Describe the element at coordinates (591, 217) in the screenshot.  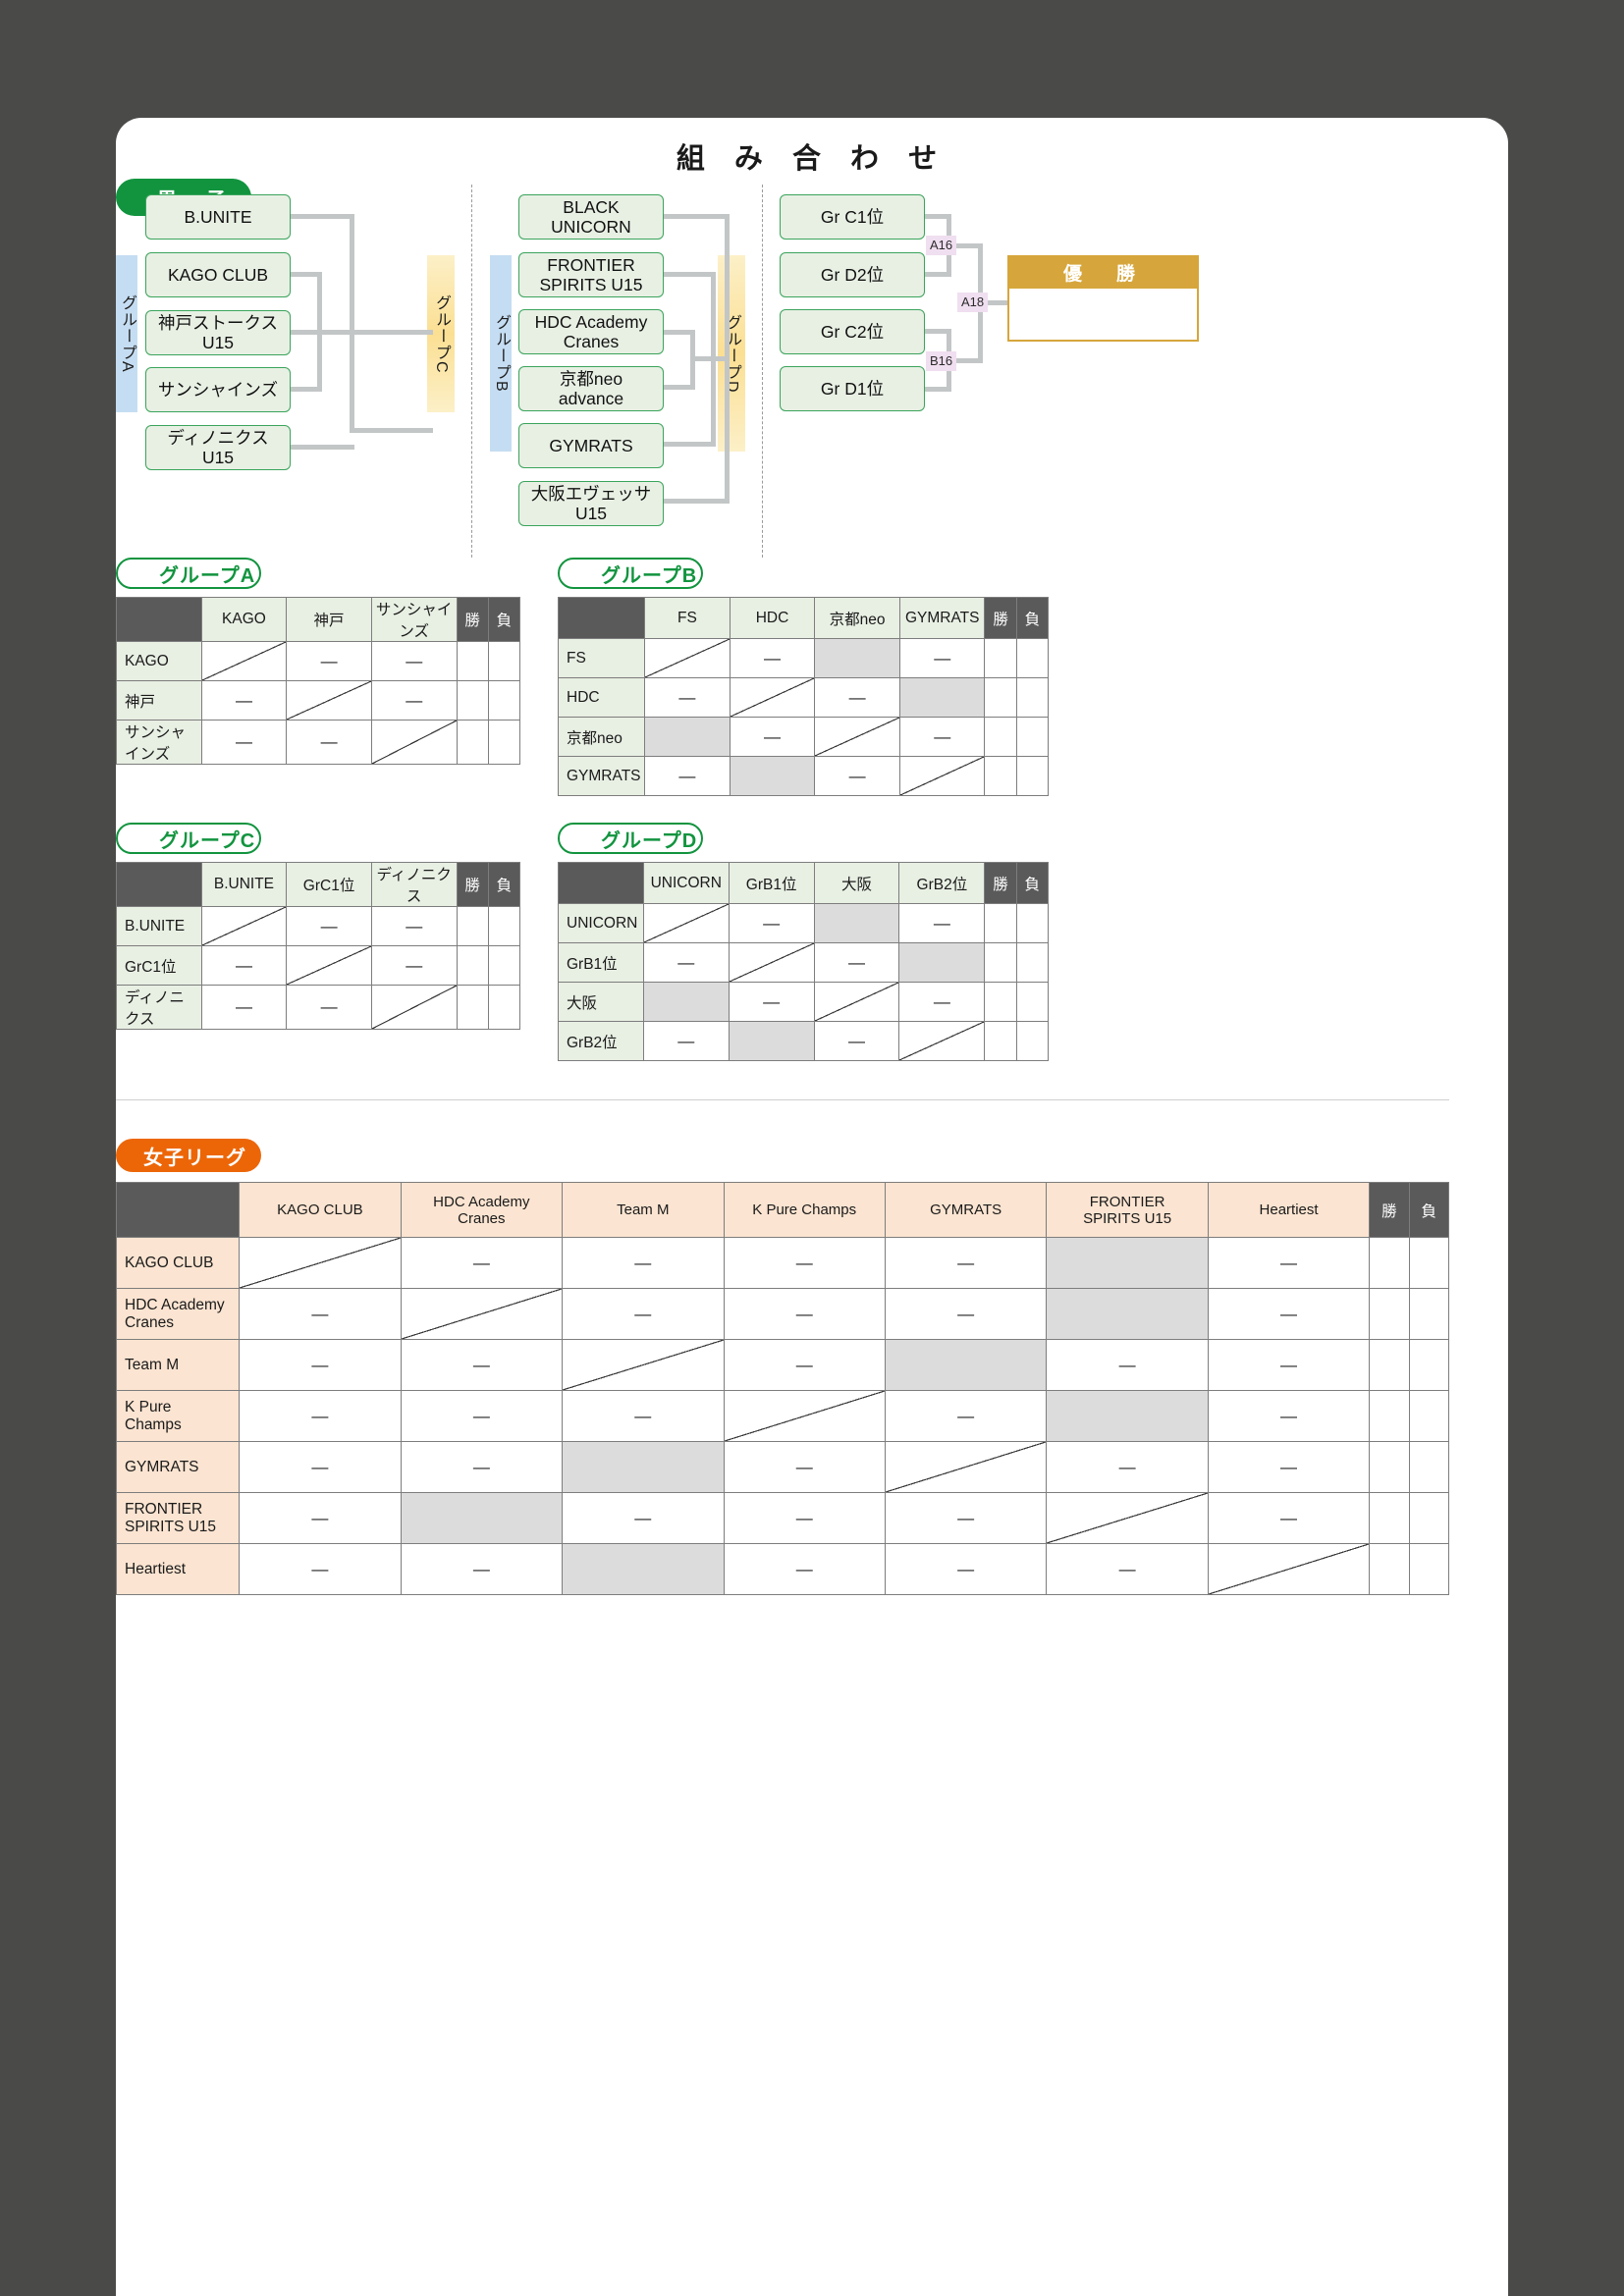
I see `bracket-team-box: BLACK UNICORN` at that location.